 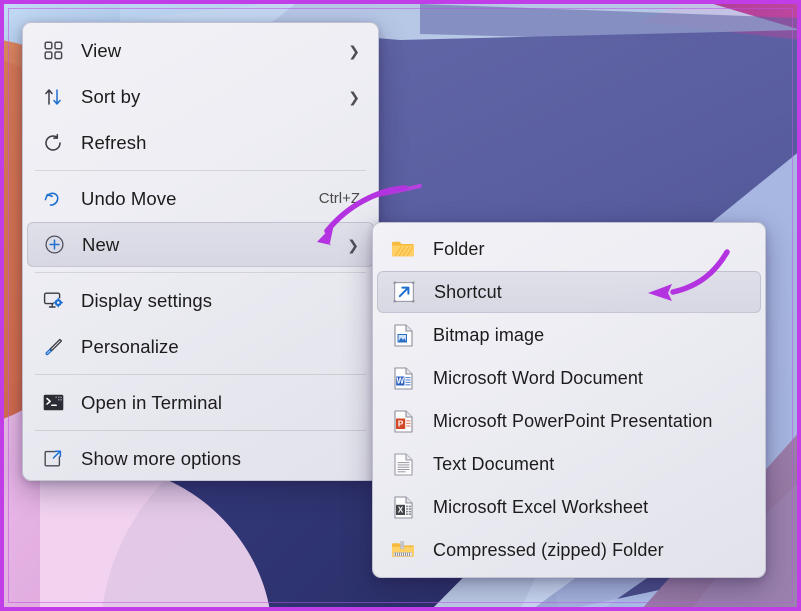 I want to click on menu-item-undo-move: Undo Move Ctrl+Z, so click(x=200, y=198).